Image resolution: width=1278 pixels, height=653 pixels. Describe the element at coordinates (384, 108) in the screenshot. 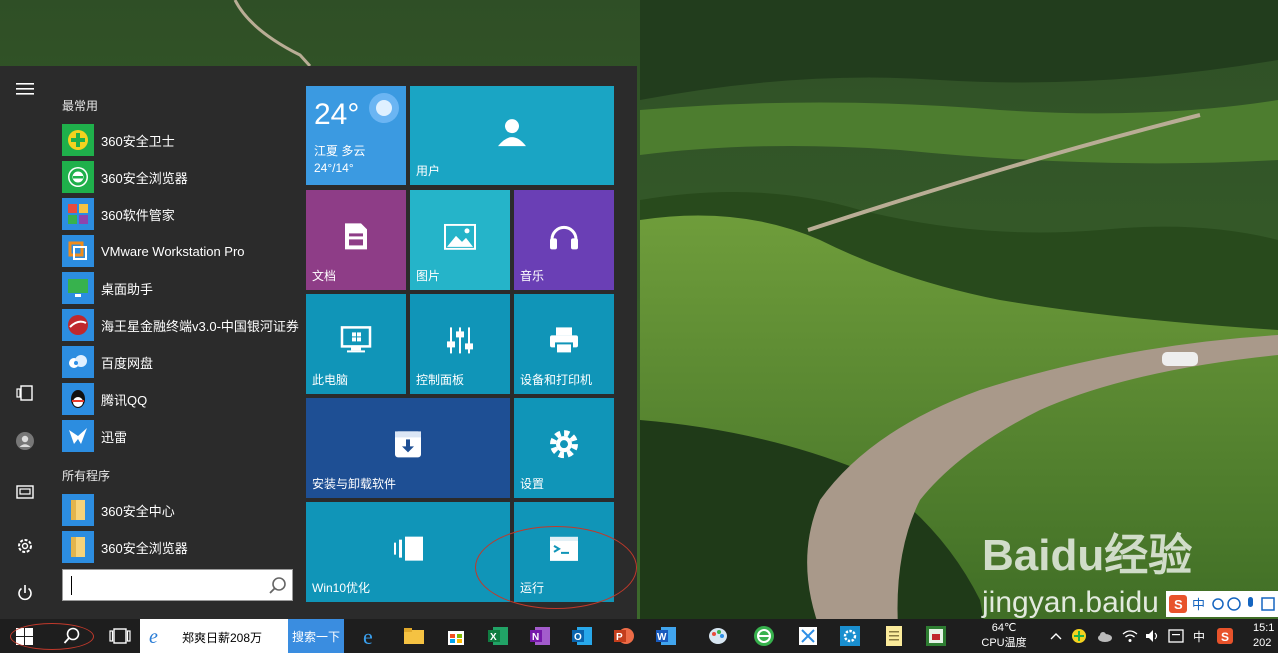

I see `sun-icon` at that location.